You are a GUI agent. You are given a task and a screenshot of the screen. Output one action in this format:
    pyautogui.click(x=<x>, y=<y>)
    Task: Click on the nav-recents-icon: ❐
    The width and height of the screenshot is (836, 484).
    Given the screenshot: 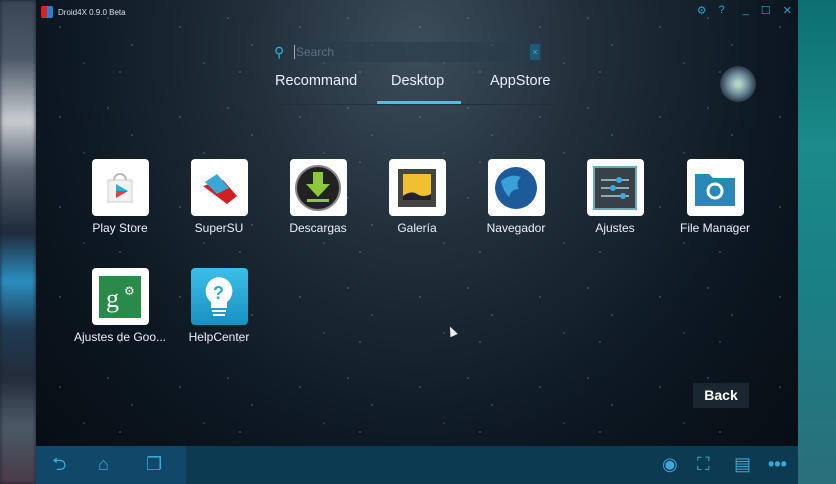 What is the action you would take?
    pyautogui.click(x=154, y=464)
    